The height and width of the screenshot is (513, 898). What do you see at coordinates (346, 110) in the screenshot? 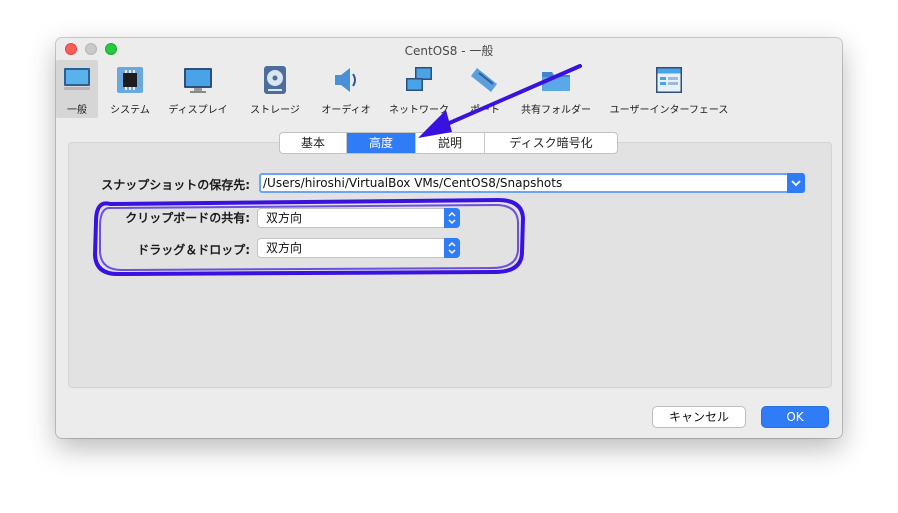
I see `toolbar-label: オーディオ` at bounding box center [346, 110].